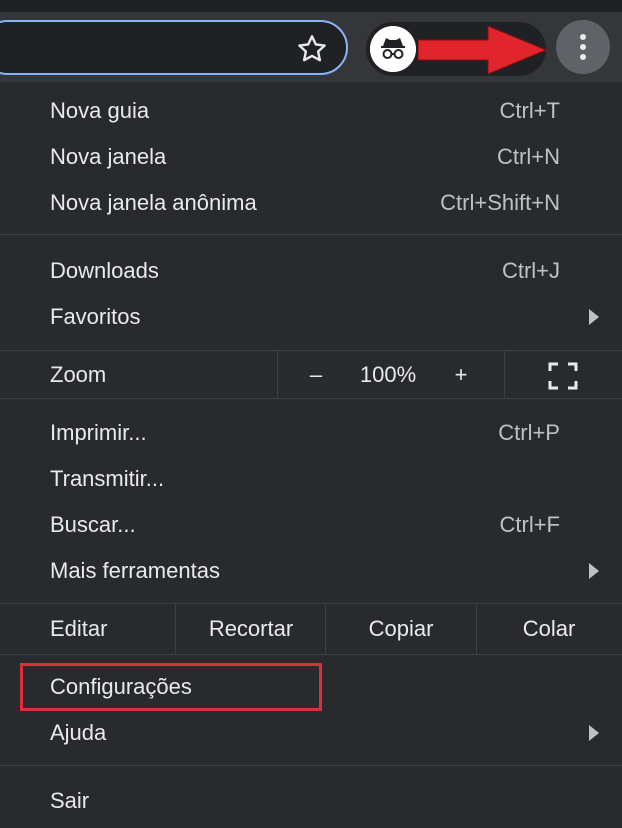 The image size is (622, 828). Describe the element at coordinates (563, 376) in the screenshot. I see `fullscreen-icon` at that location.